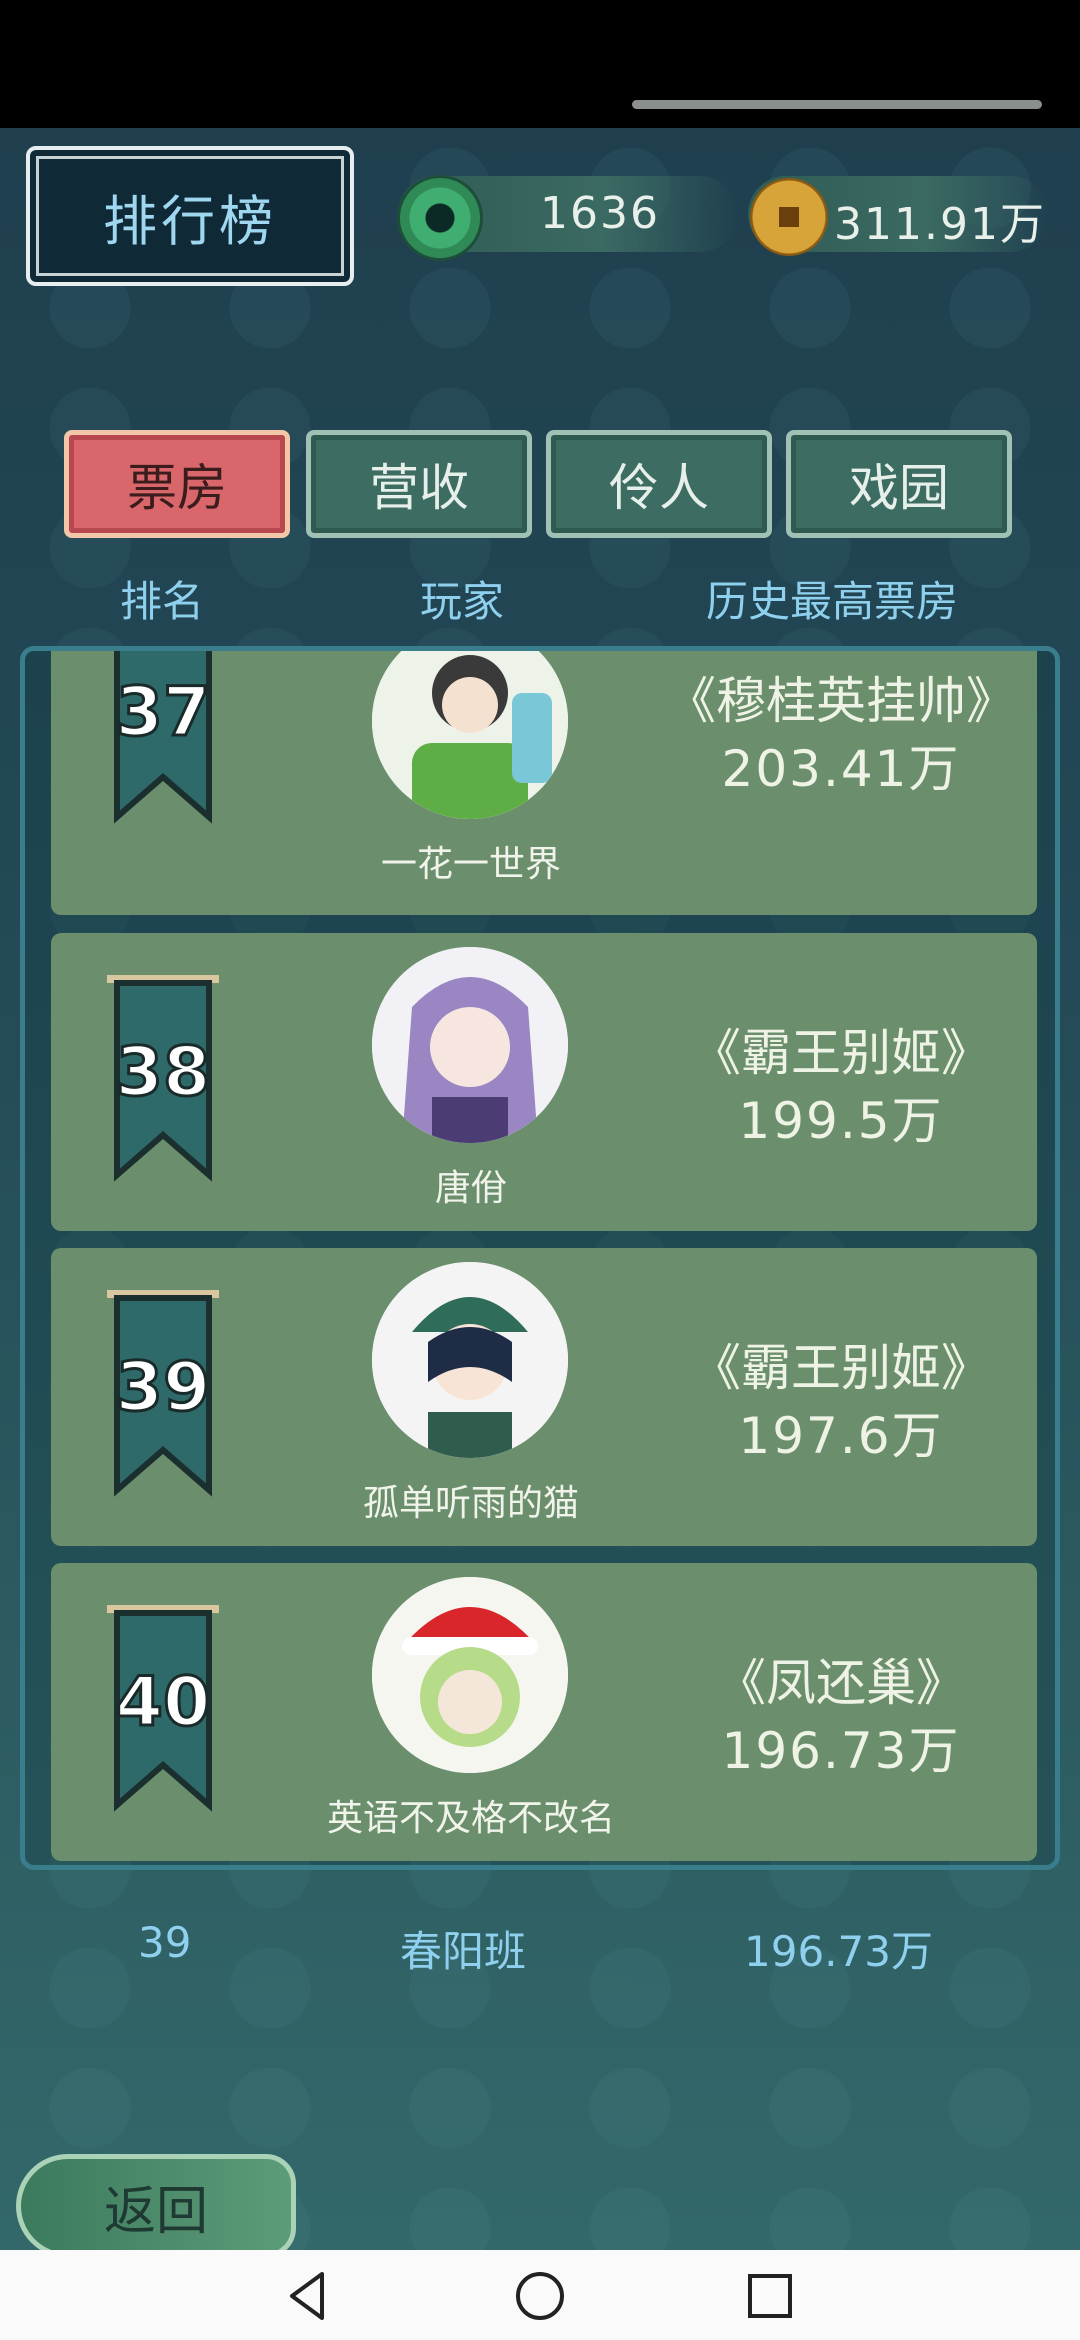 This screenshot has height=2340, width=1080. I want to click on tab-label: 营收, so click(419, 488).